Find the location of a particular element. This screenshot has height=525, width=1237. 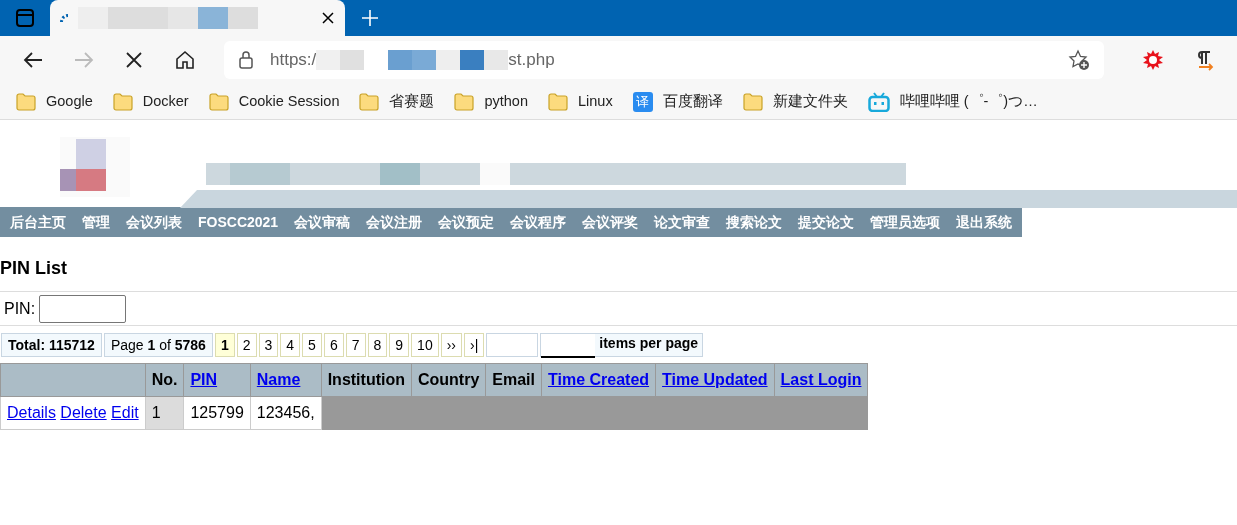

table-cell: 125799 is located at coordinates (217, 413).